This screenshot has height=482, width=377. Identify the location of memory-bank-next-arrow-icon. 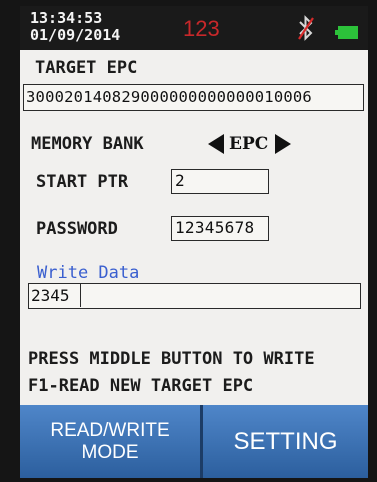
(283, 144).